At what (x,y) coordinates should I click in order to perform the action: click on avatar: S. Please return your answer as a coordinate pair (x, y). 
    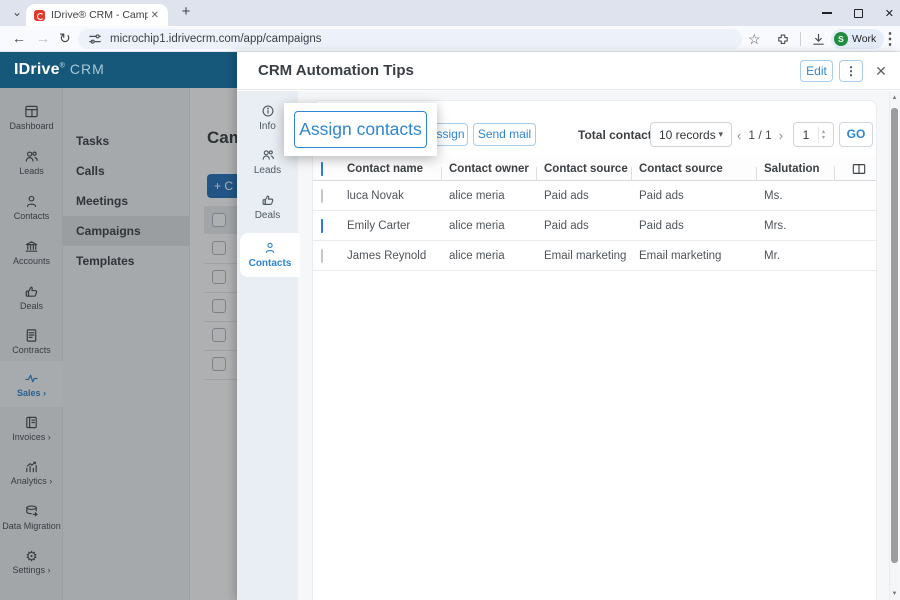
    Looking at the image, I should click on (841, 39).